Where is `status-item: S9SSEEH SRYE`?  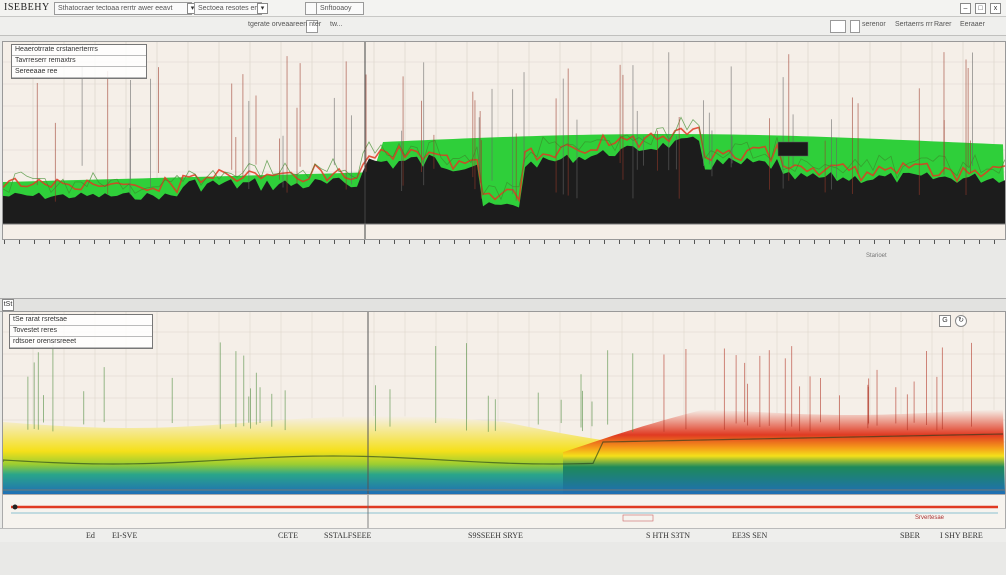
status-item: S9SSEEH SRYE is located at coordinates (495, 535).